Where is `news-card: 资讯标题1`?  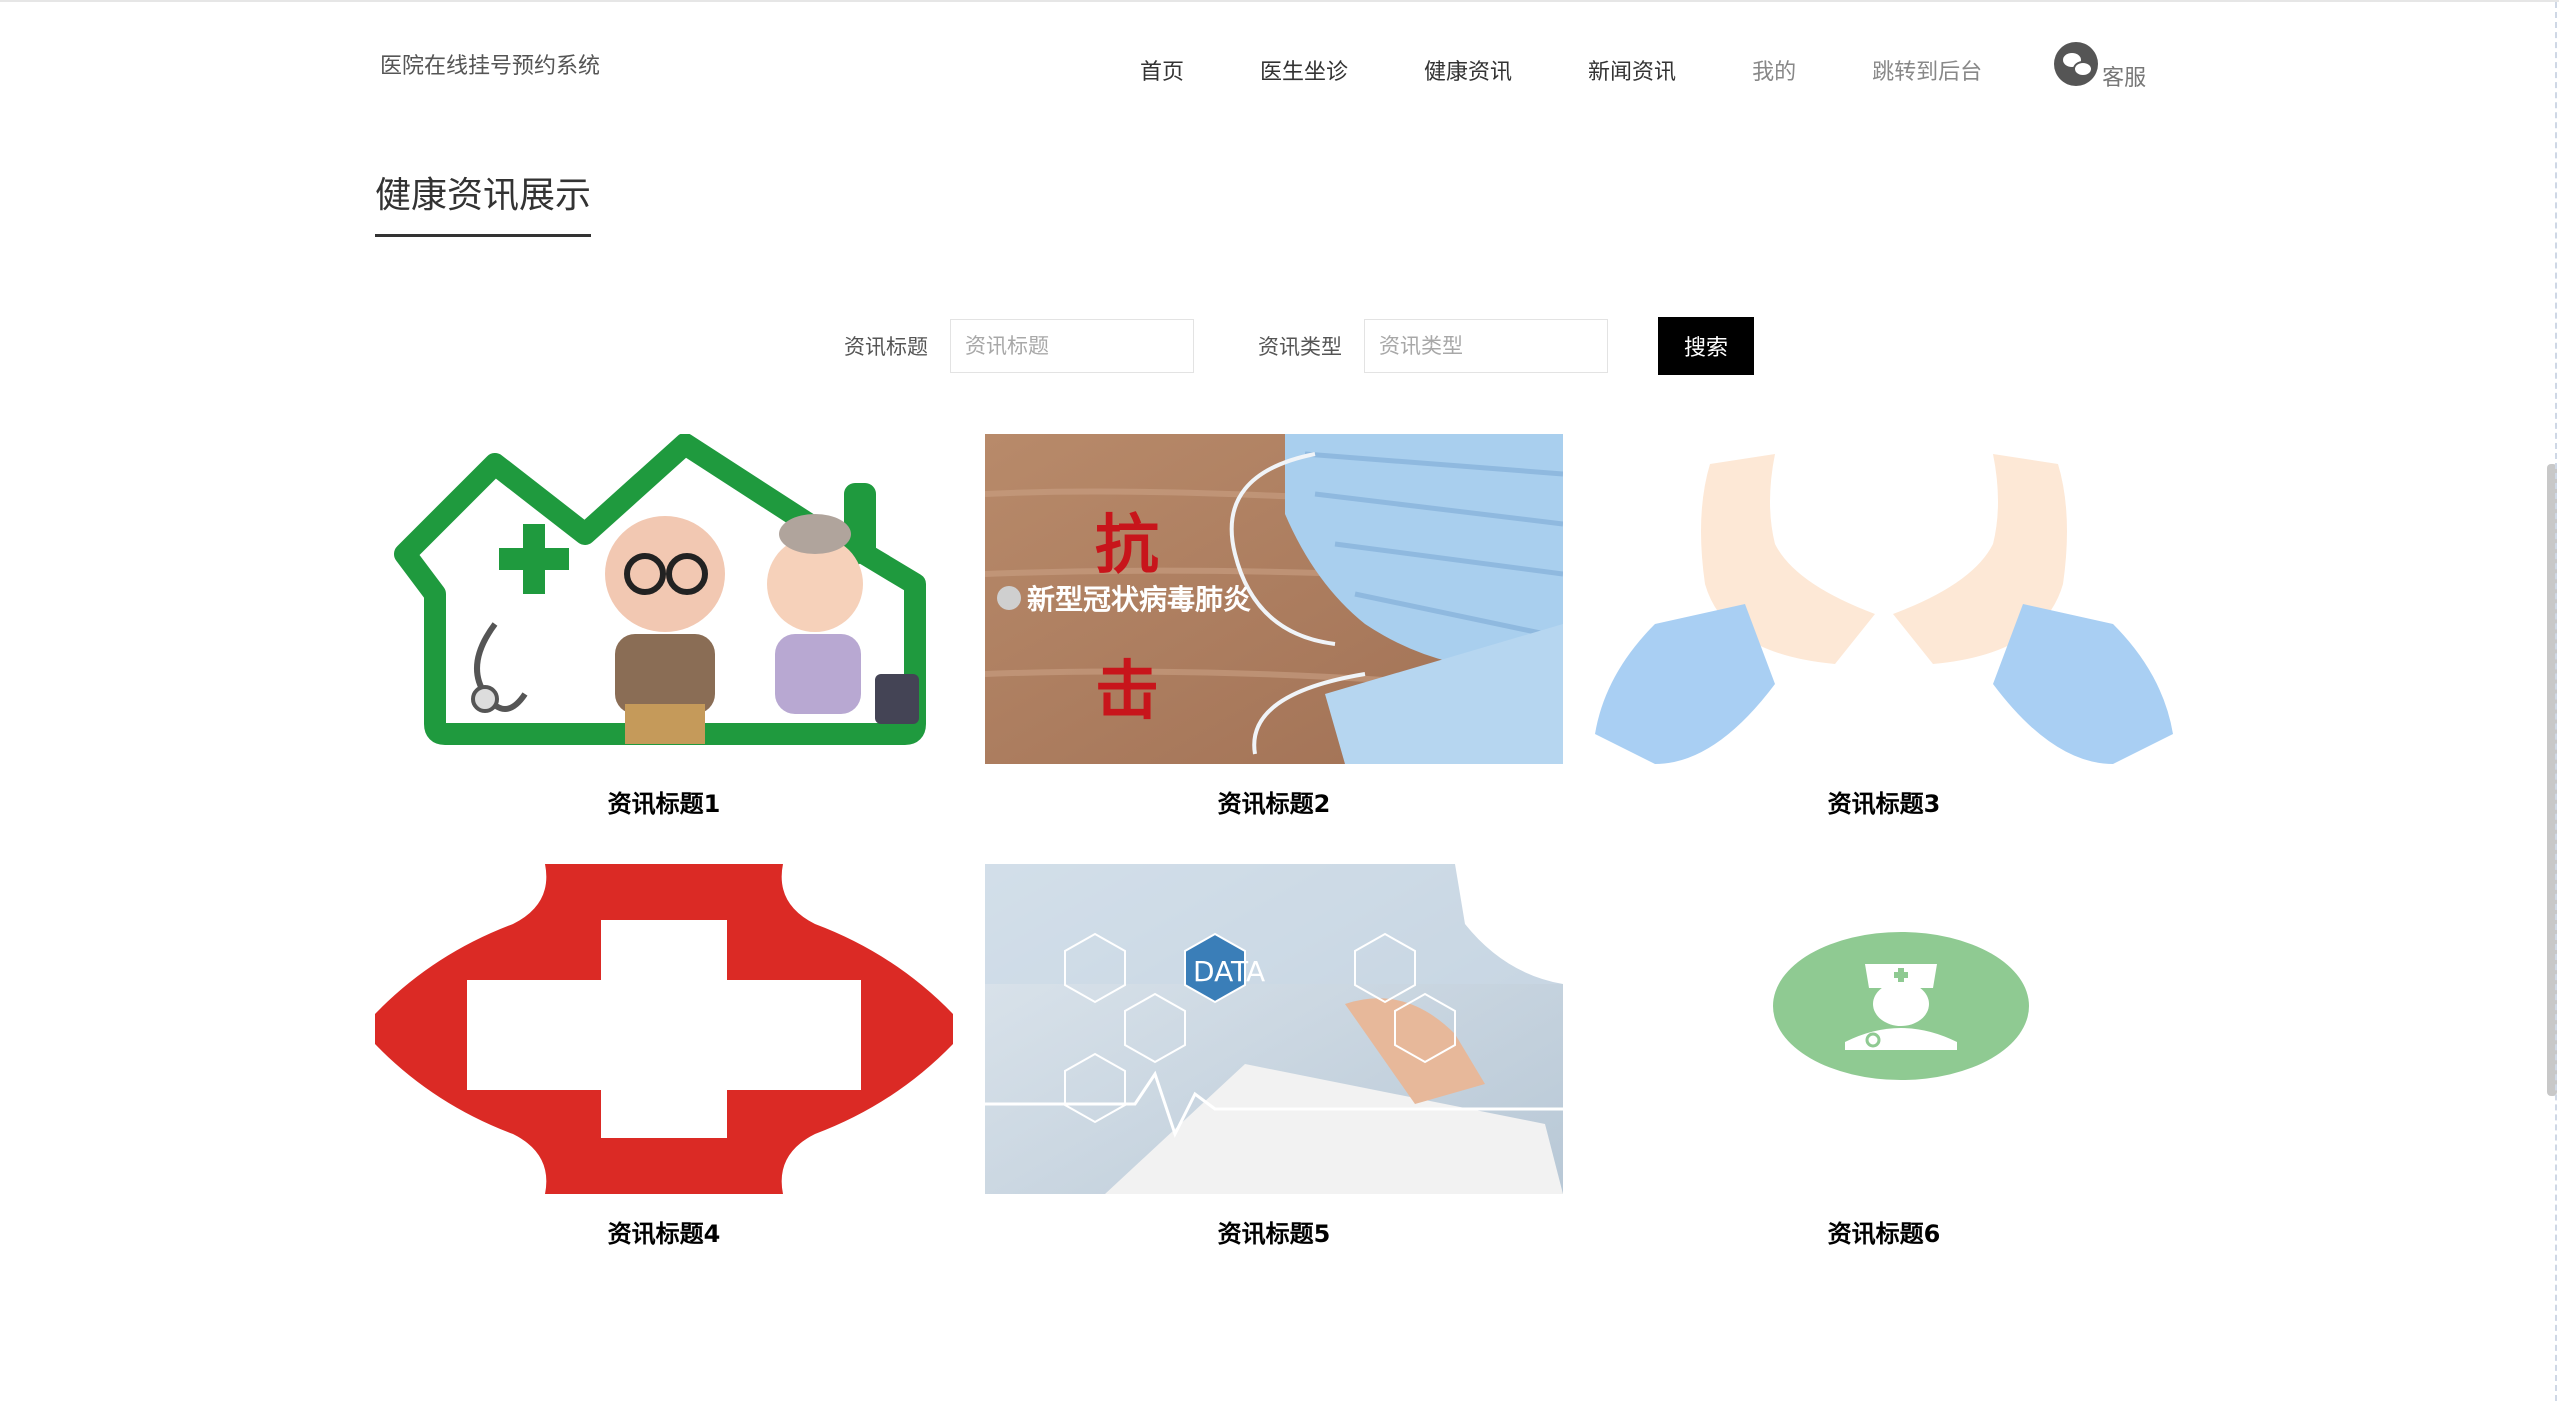 news-card: 资讯标题1 is located at coordinates (664, 626).